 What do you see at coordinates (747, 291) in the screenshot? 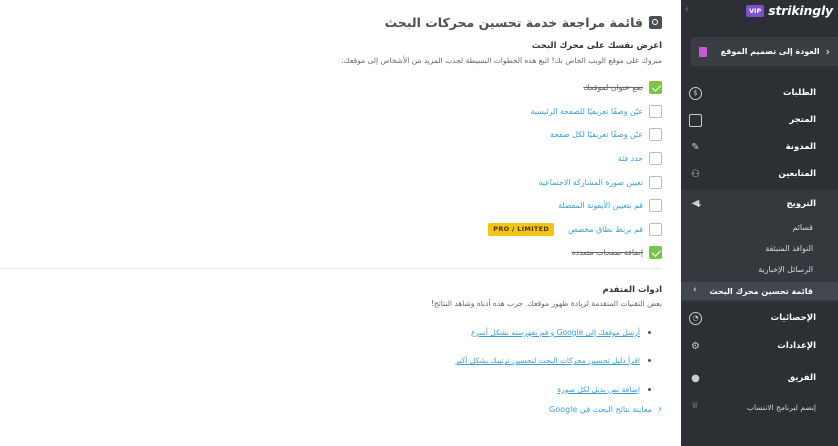
I see `sidebar-subitem-label: قائمة تحسين محرك البحث` at bounding box center [747, 291].